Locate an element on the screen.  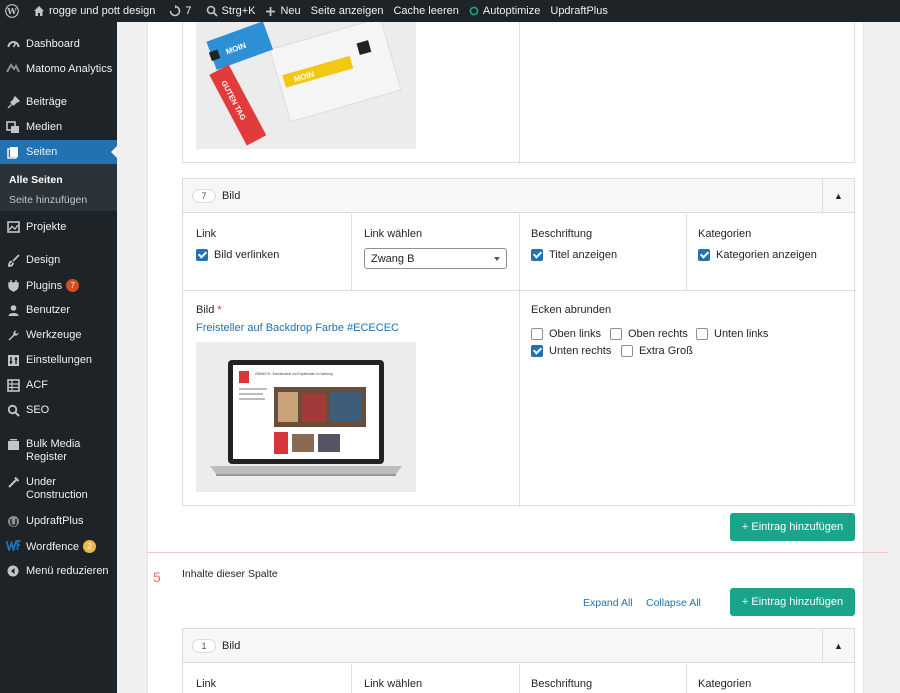
wordpress-logo-icon: W is located at coordinates (14, 11).